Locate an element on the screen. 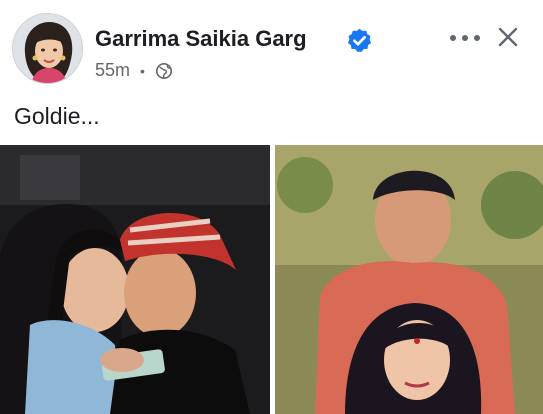  profile-avatar is located at coordinates (47, 48).